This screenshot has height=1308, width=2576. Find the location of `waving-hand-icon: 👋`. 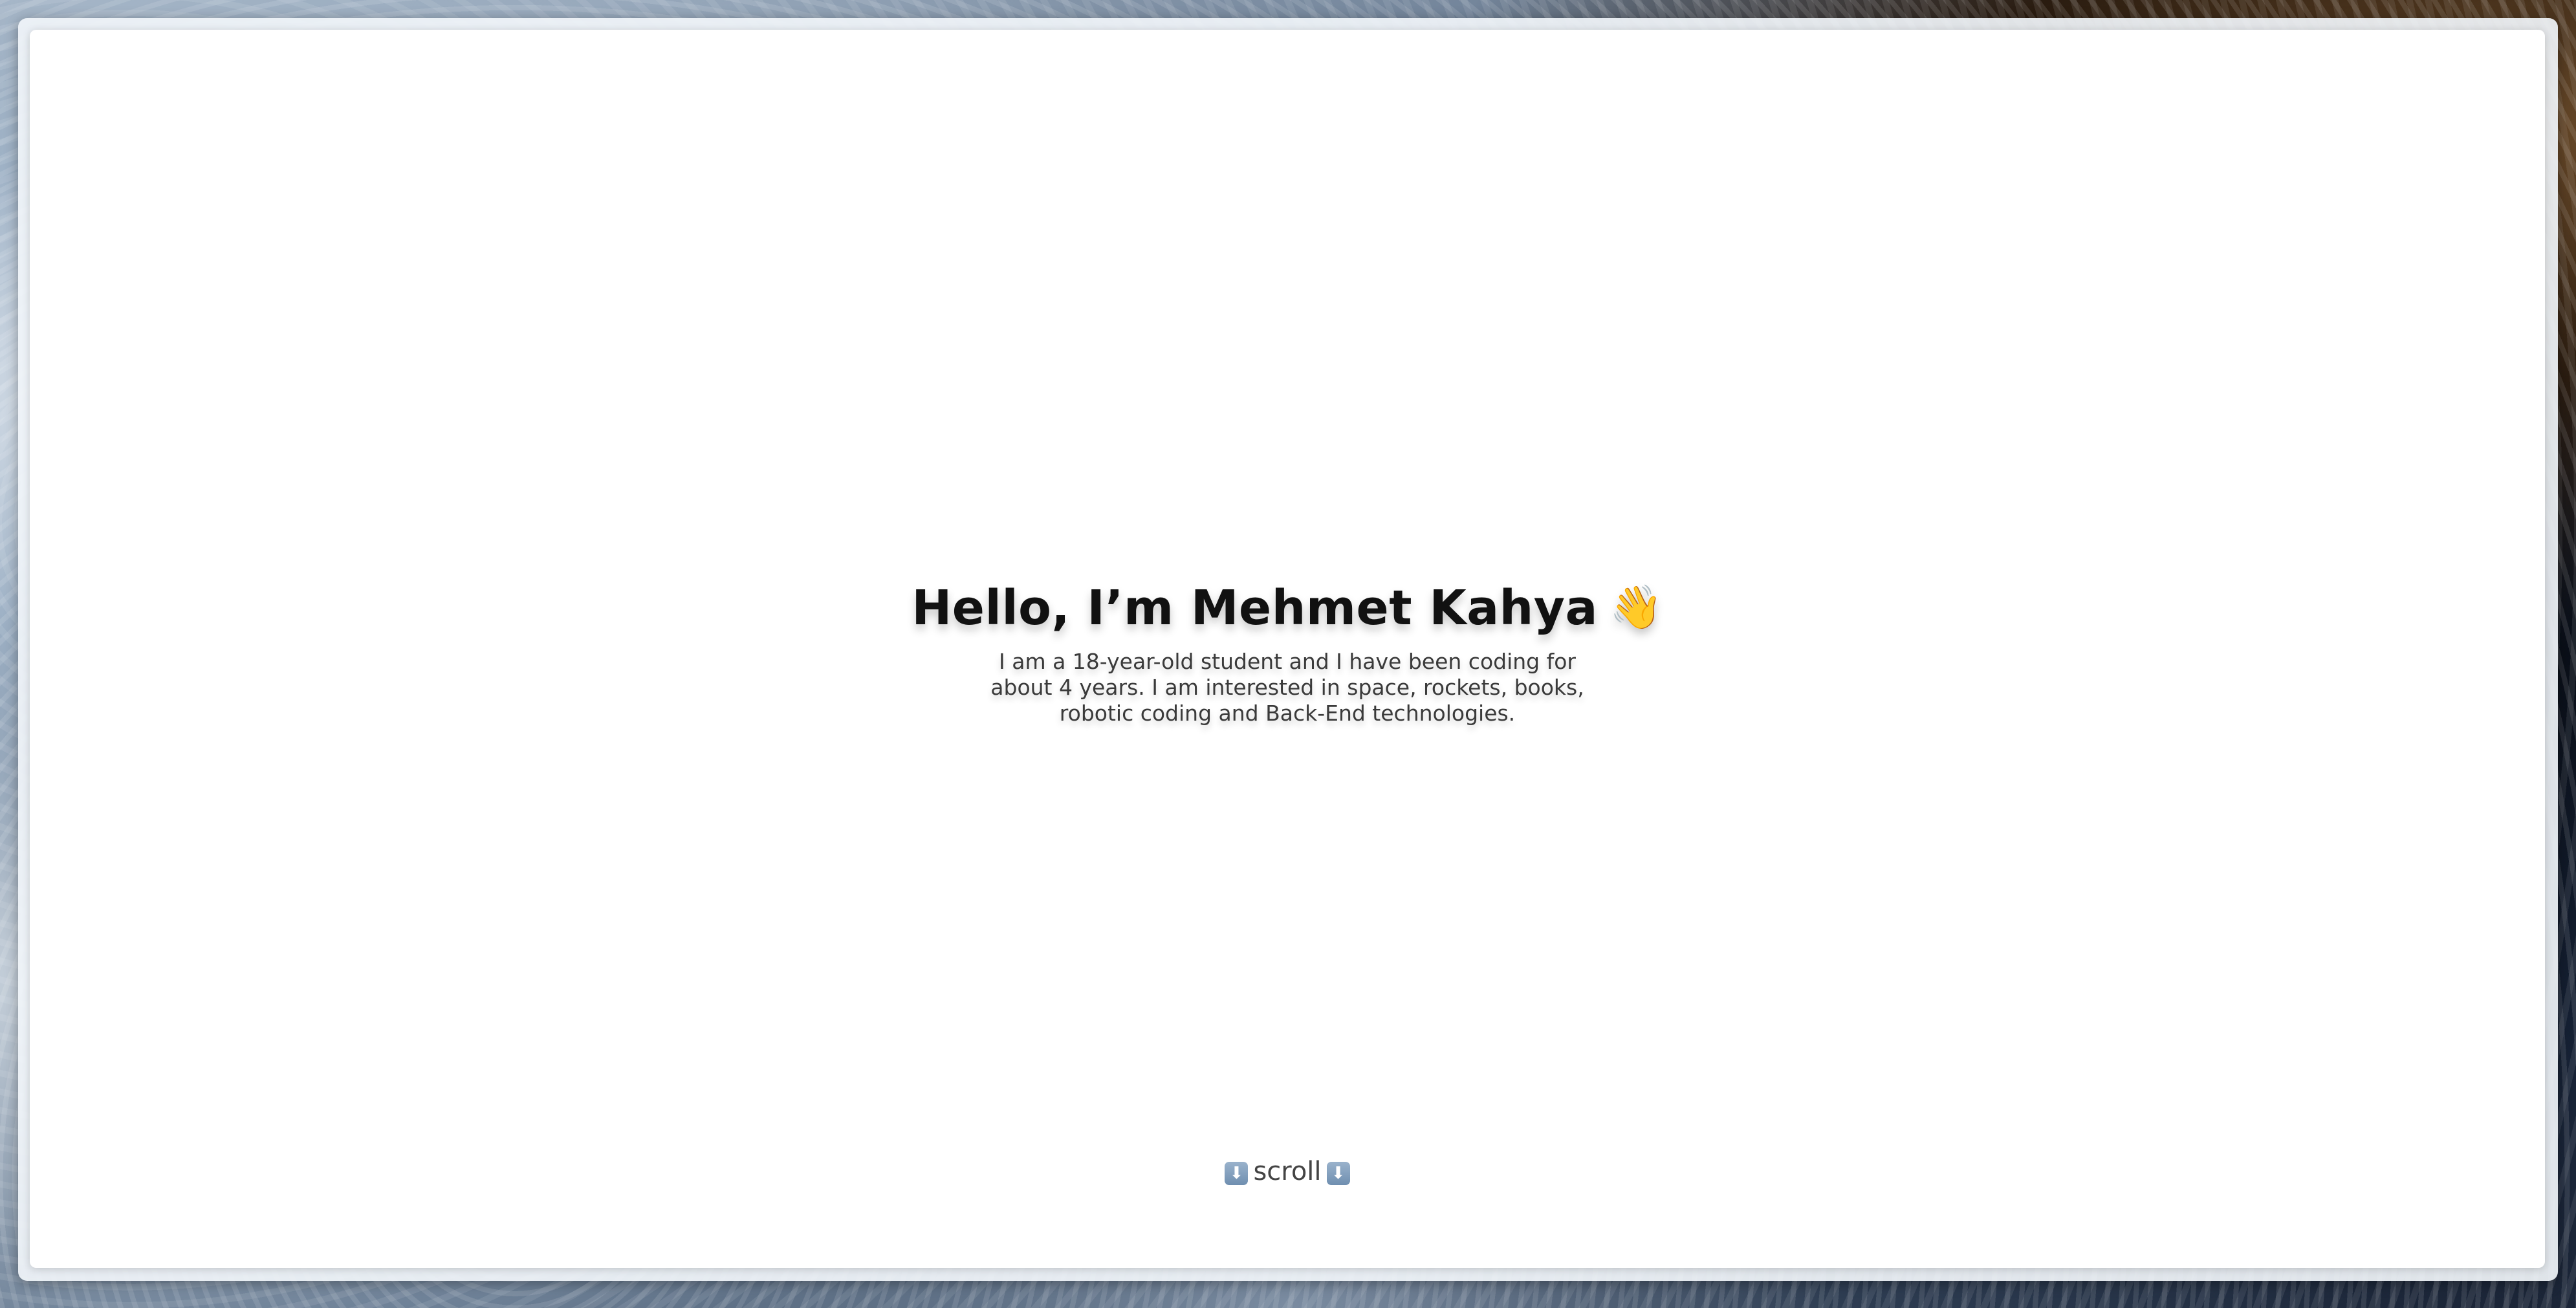

waving-hand-icon: 👋 is located at coordinates (1636, 607).